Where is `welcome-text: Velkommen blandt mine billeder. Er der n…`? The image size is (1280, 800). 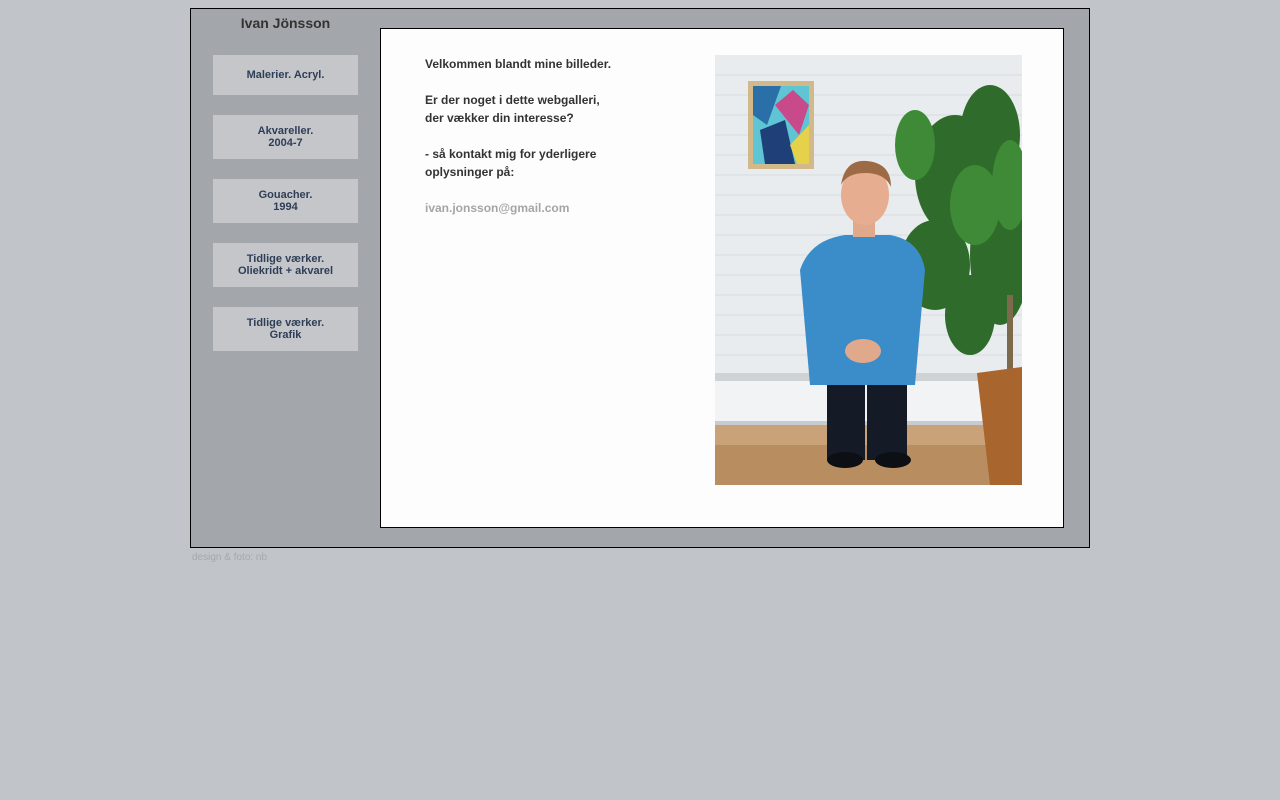
welcome-text: Velkommen blandt mine billeder. Er der n… is located at coordinates (555, 136).